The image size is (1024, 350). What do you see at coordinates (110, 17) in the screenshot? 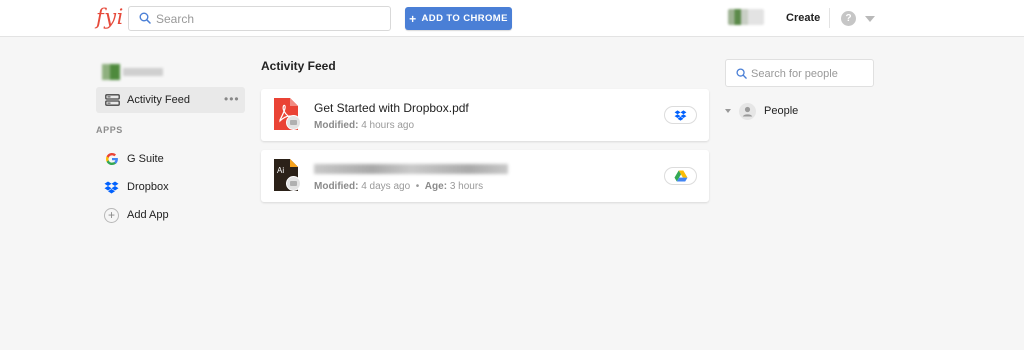
I see `fyi-logo: fyi` at bounding box center [110, 17].